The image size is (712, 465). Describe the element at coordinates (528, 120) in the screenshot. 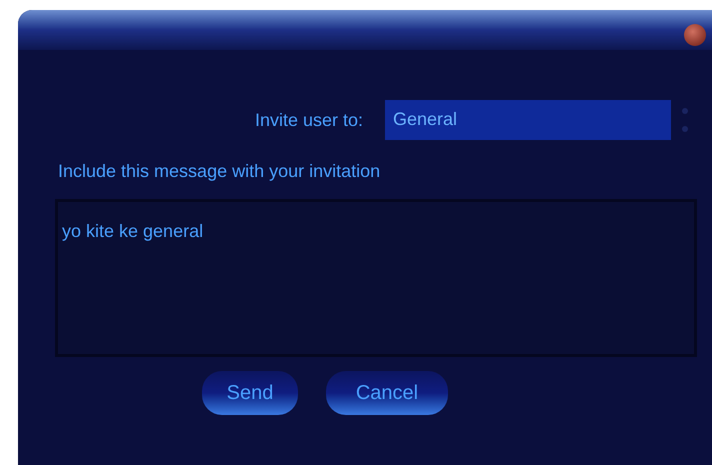

I see `channel-dropdown: General` at that location.